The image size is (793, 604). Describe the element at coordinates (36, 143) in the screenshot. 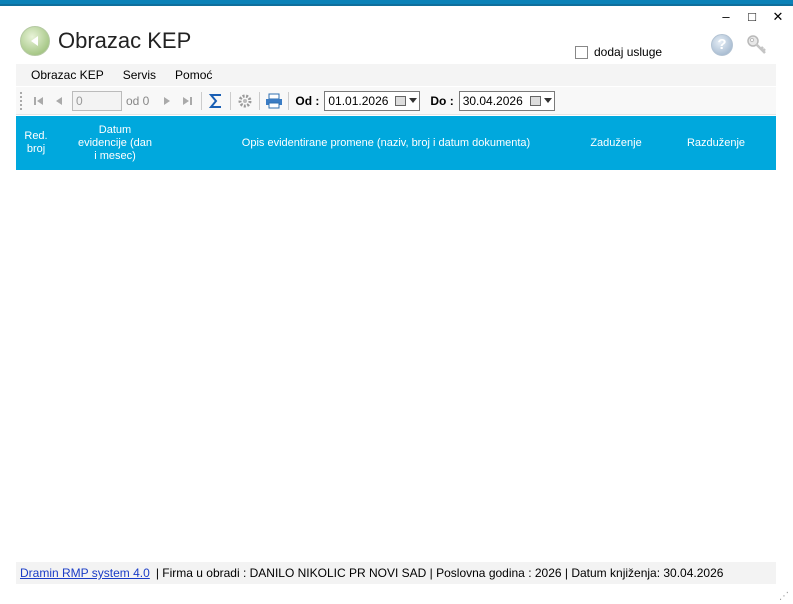

I see `column-header-red-broj: Red. broj` at that location.